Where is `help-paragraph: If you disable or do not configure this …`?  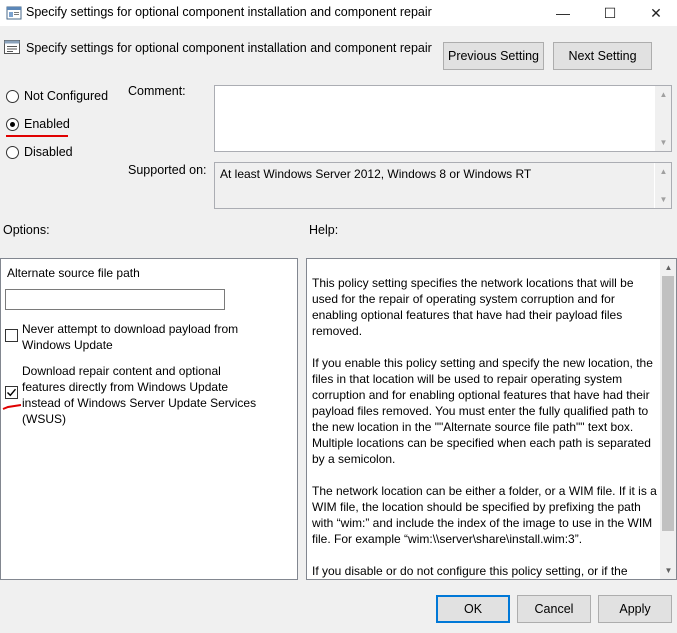 help-paragraph: If you disable or do not configure this … is located at coordinates (470, 571).